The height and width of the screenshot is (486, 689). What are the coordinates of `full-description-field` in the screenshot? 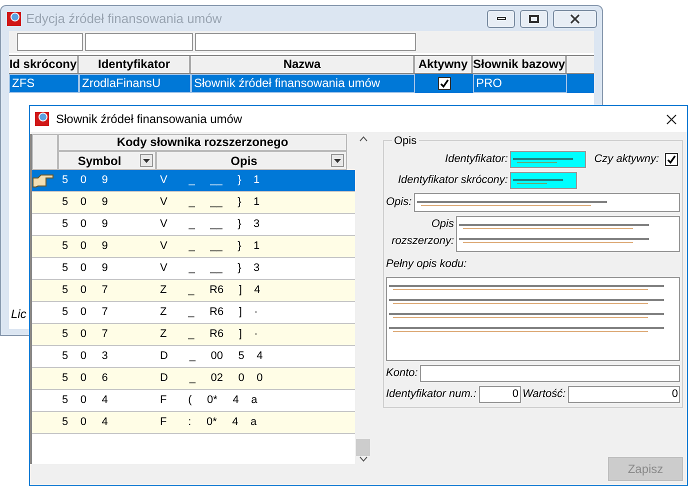 It's located at (533, 318).